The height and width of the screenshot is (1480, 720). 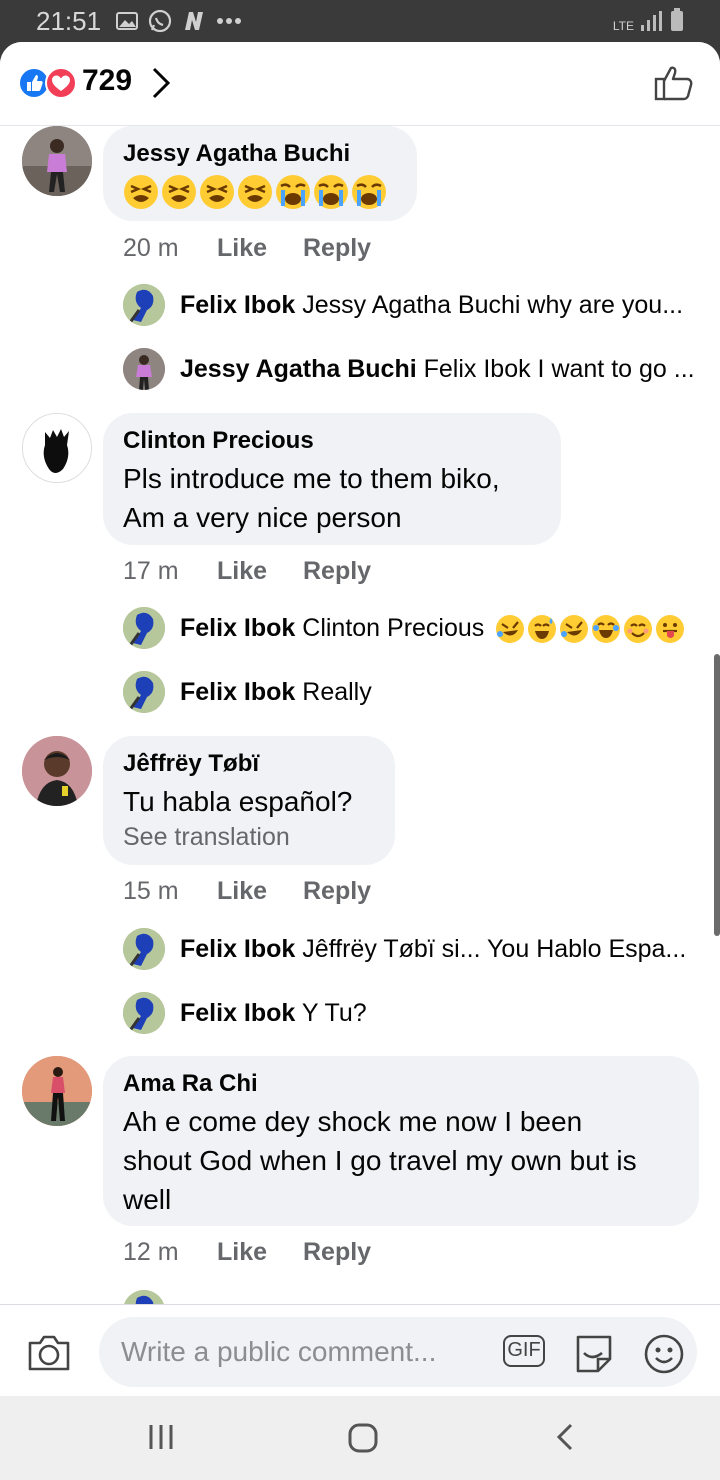 I want to click on system-icons: LTE, so click(x=648, y=20).